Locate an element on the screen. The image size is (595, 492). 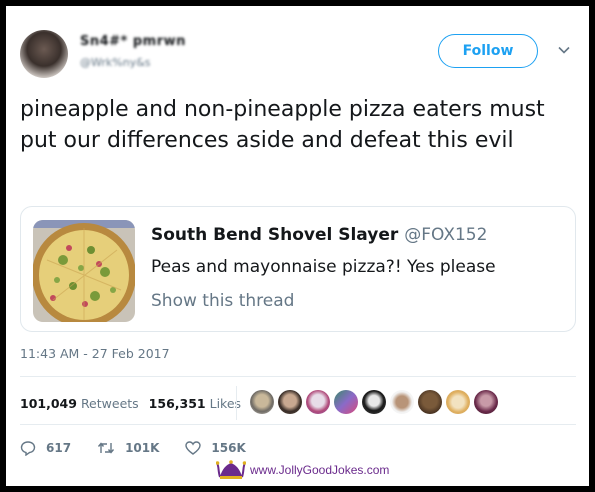
quoted-author-handle: @FOX152 is located at coordinates (446, 235).